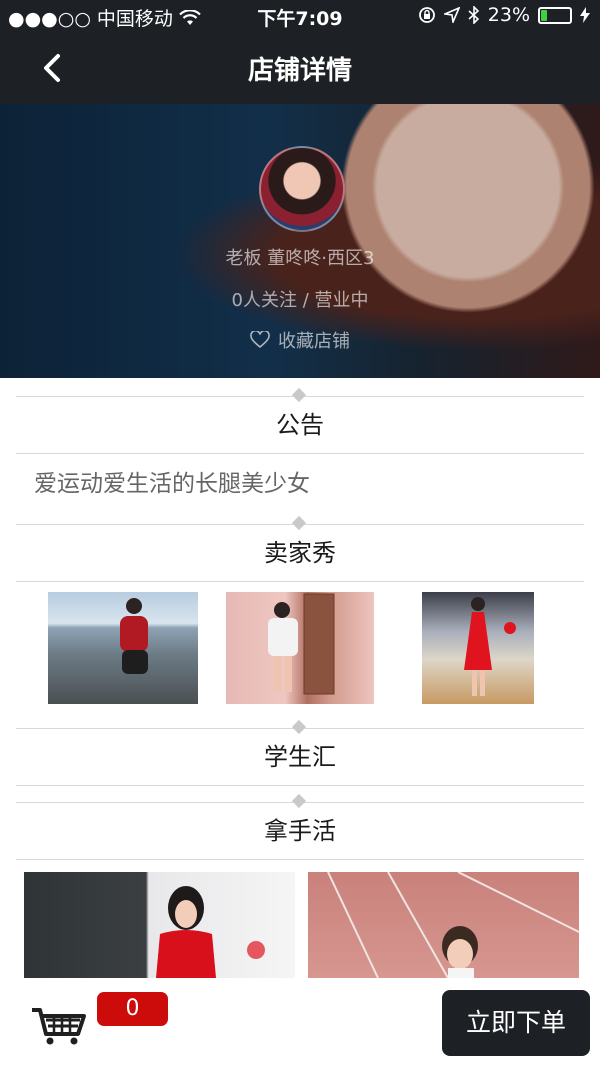  I want to click on cart-count-badge: 0, so click(132, 1009).